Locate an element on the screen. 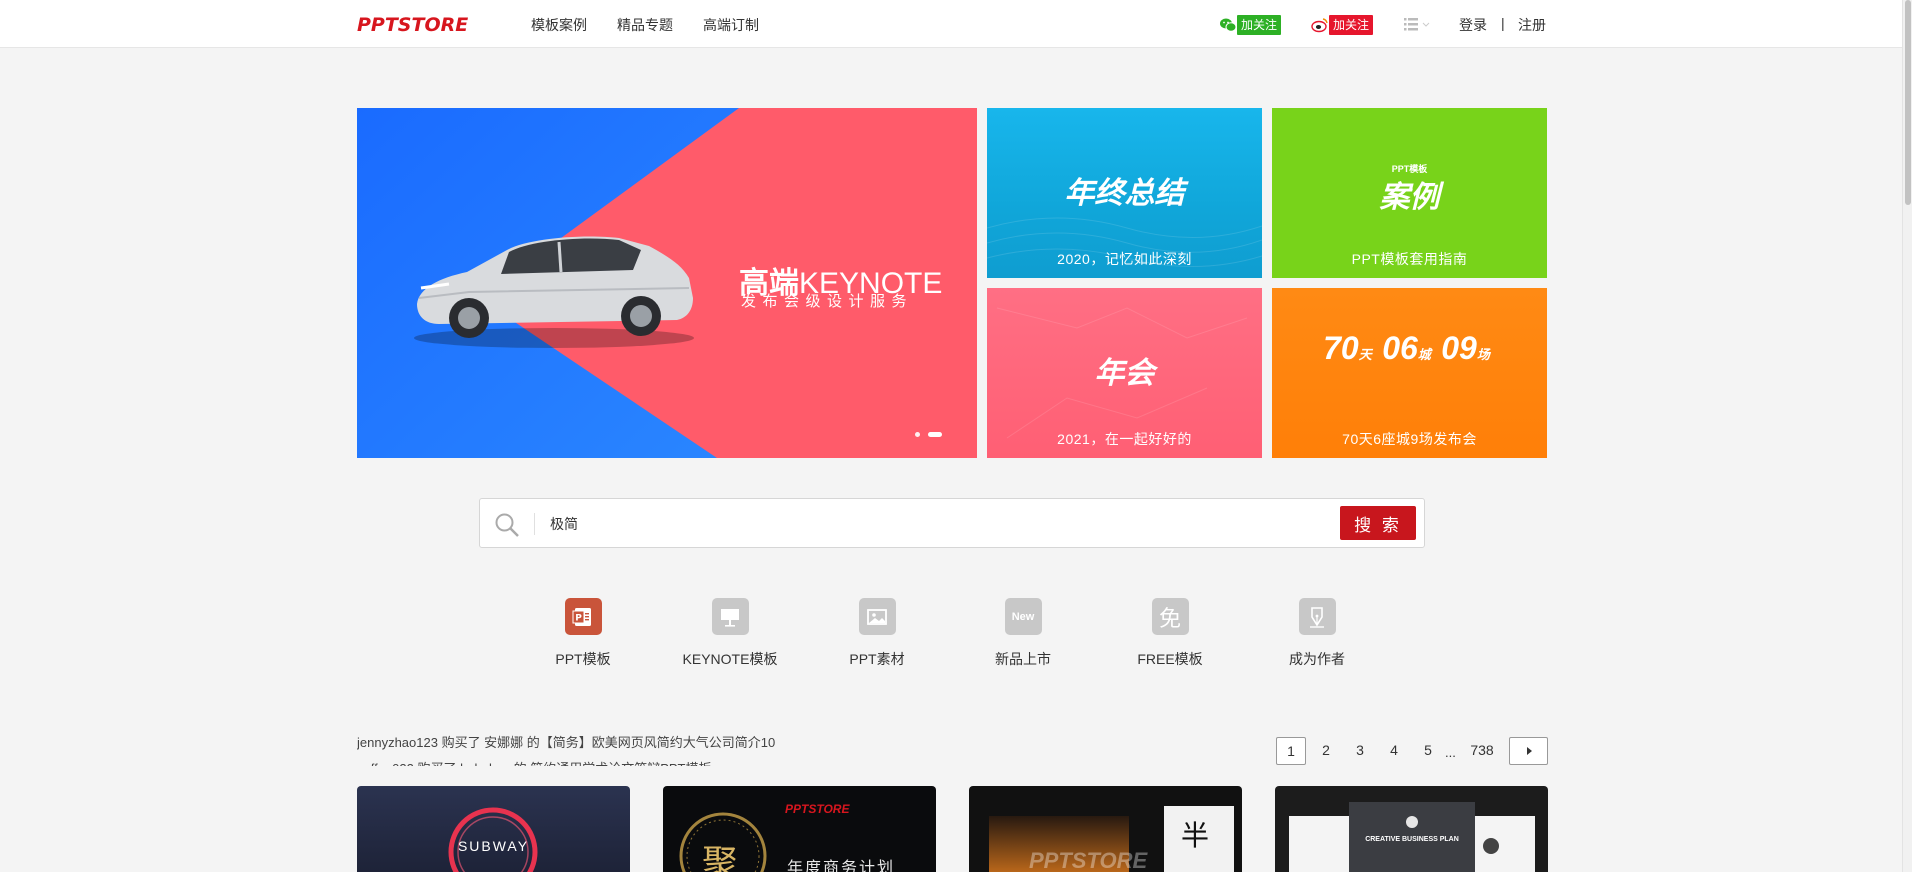 The height and width of the screenshot is (872, 1912). tile-cases: PPT模板 案例 PPT模板套用指南 is located at coordinates (1409, 193).